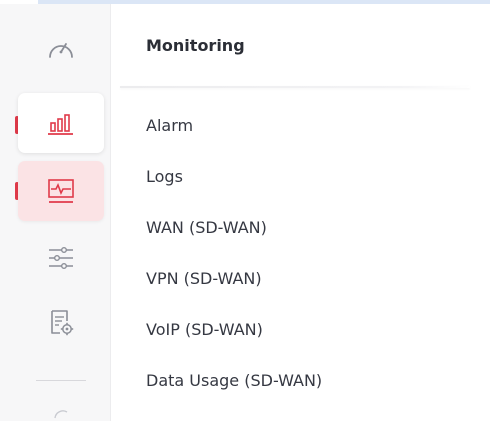 Image resolution: width=490 pixels, height=421 pixels. Describe the element at coordinates (61, 380) in the screenshot. I see `rail-divider` at that location.